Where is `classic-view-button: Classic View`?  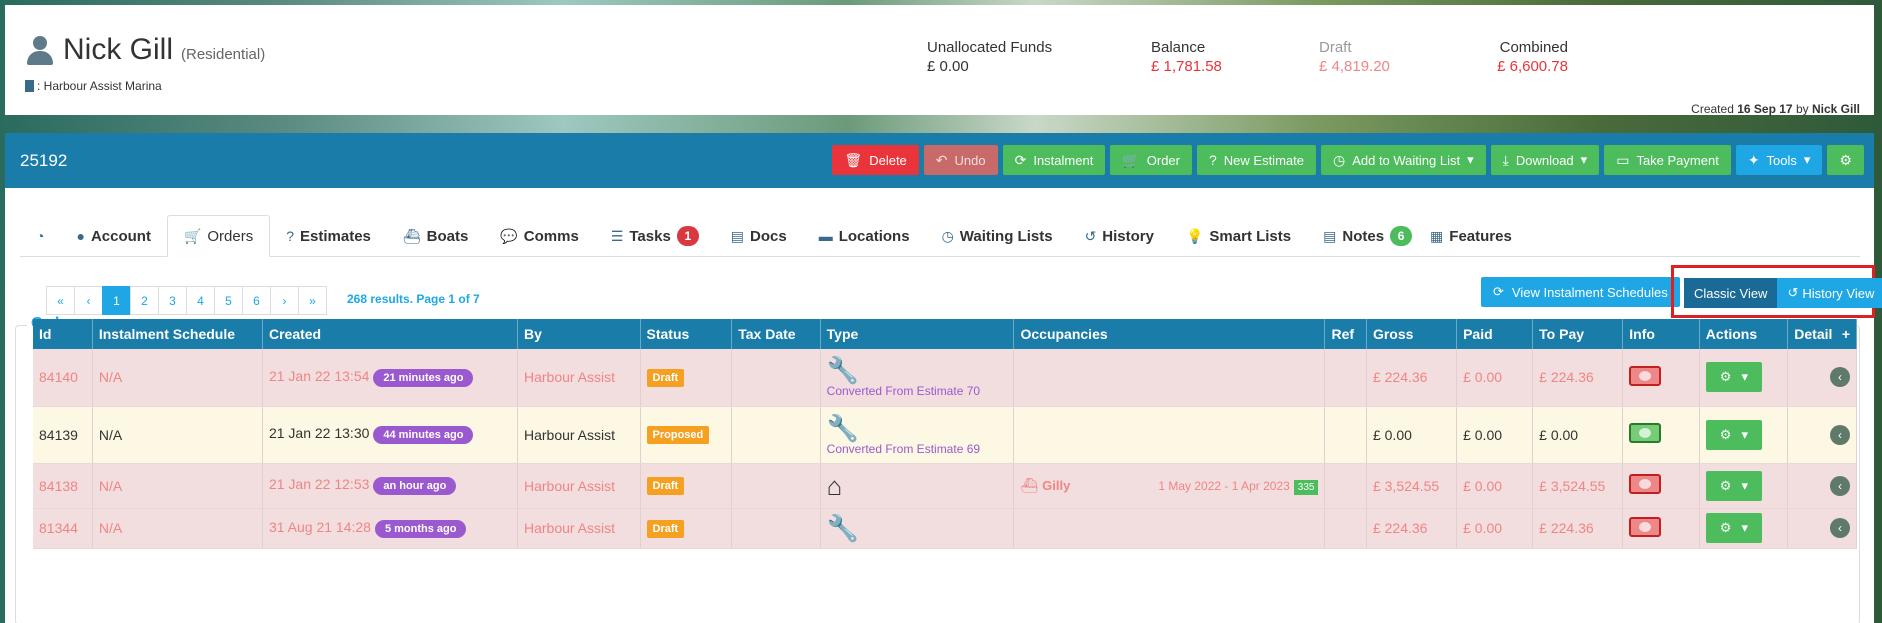 classic-view-button: Classic View is located at coordinates (1731, 293).